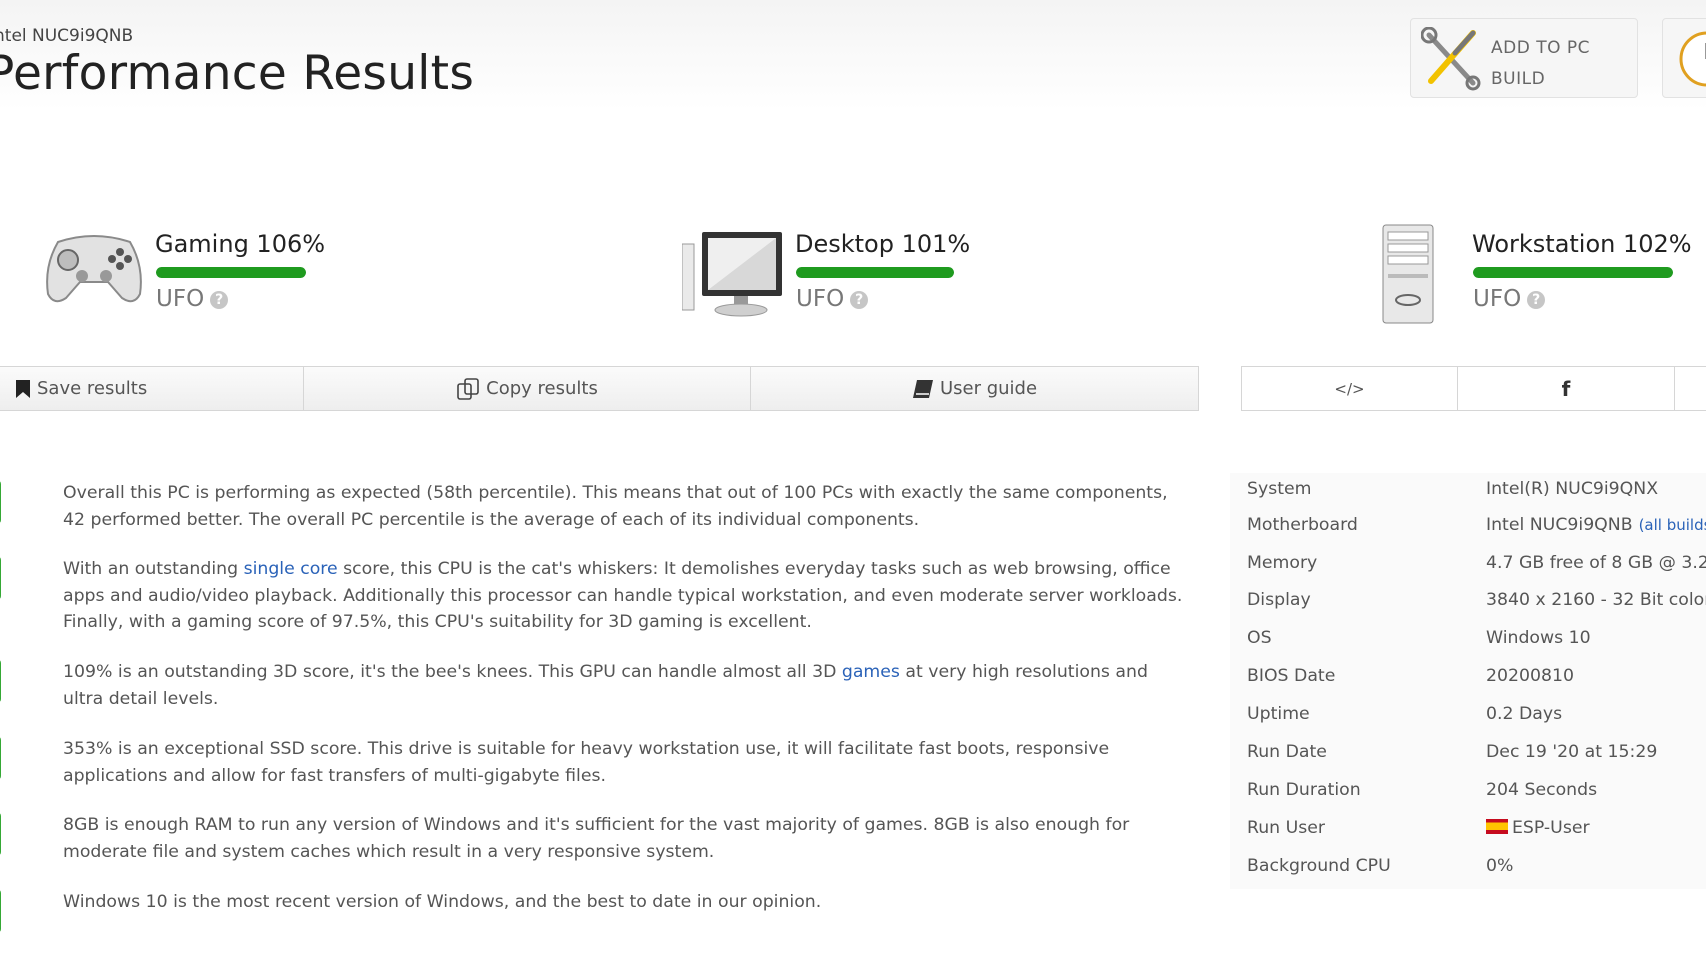 The image size is (1706, 960). What do you see at coordinates (67, 36) in the screenshot?
I see `page-subtitle: ntel NUC9i9QNB` at bounding box center [67, 36].